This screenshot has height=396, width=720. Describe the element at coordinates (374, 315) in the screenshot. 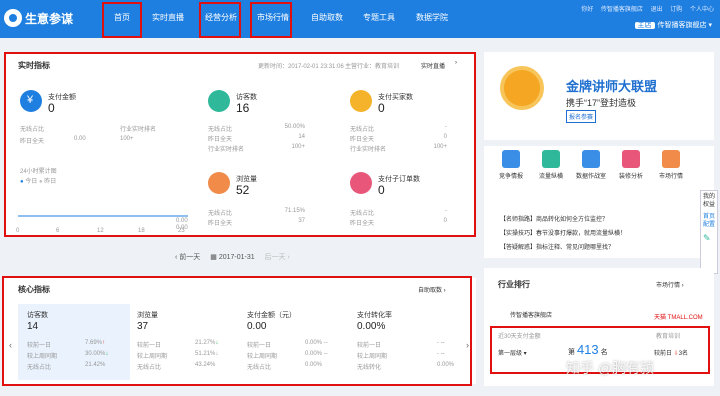

I see `metric-label: 支付转化率` at that location.